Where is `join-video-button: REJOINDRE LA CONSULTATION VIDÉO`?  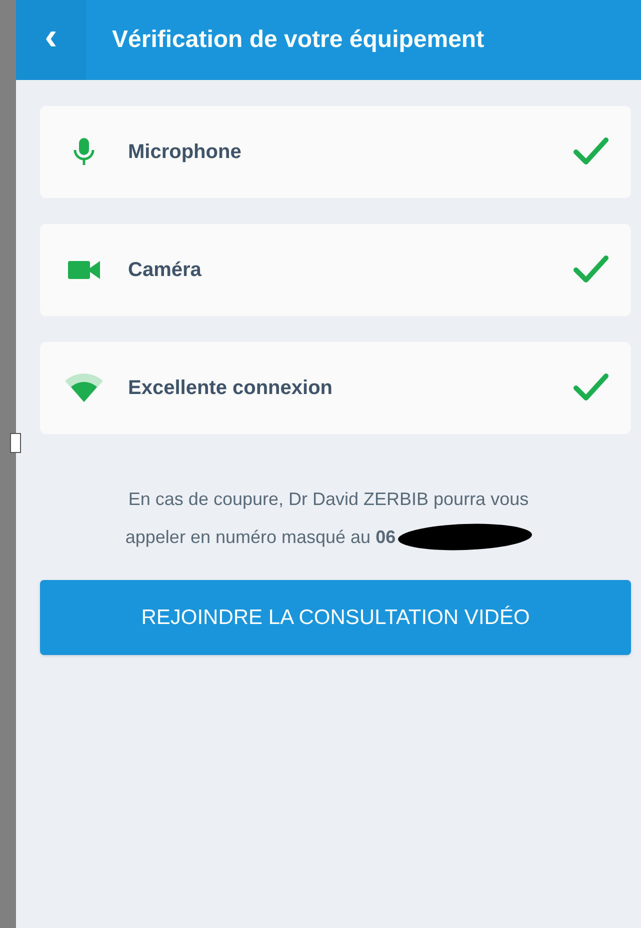 join-video-button: REJOINDRE LA CONSULTATION VIDÉO is located at coordinates (335, 617).